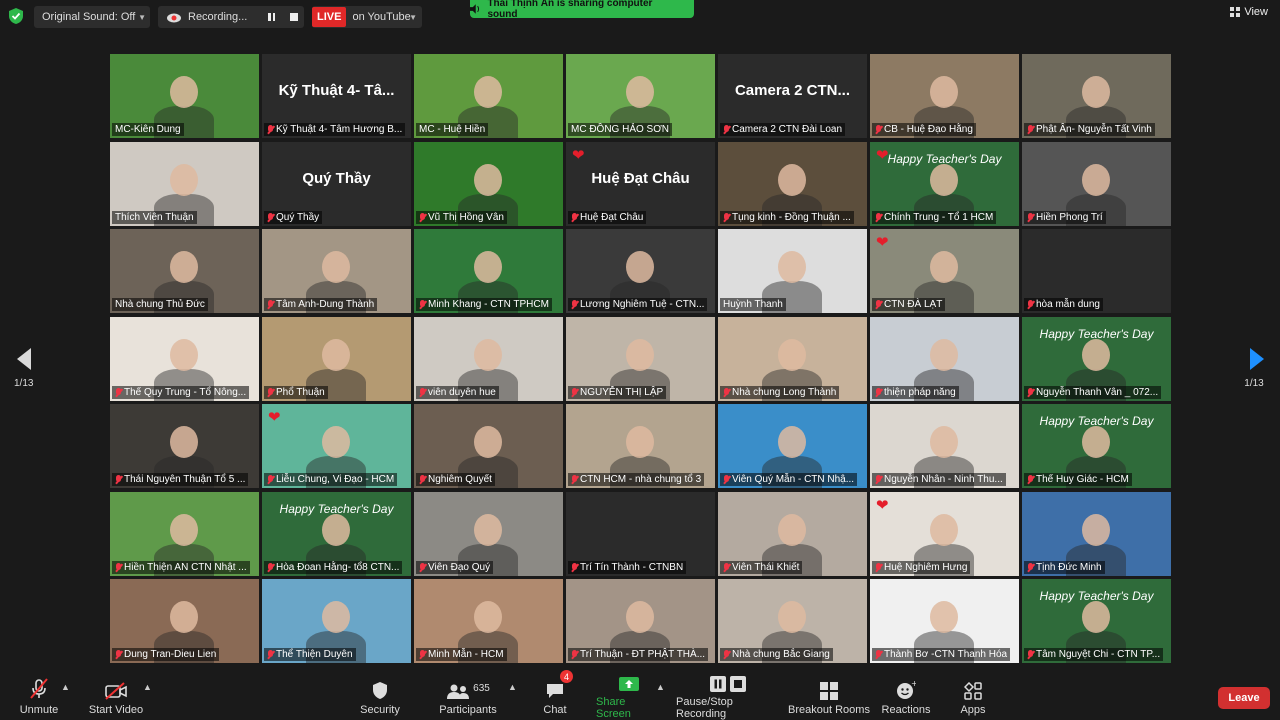 This screenshot has width=1280, height=720. Describe the element at coordinates (184, 183) in the screenshot. I see `video-tile: Thích Viên Thuận` at that location.